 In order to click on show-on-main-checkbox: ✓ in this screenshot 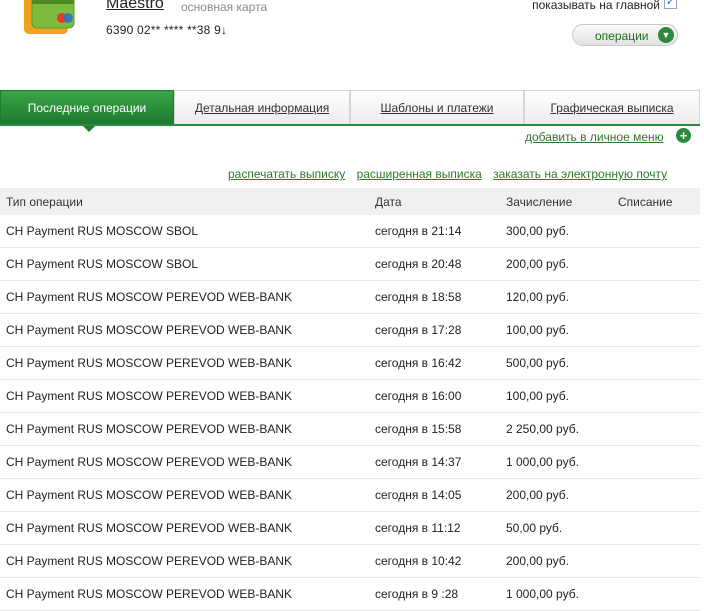, I will do `click(670, 4)`.